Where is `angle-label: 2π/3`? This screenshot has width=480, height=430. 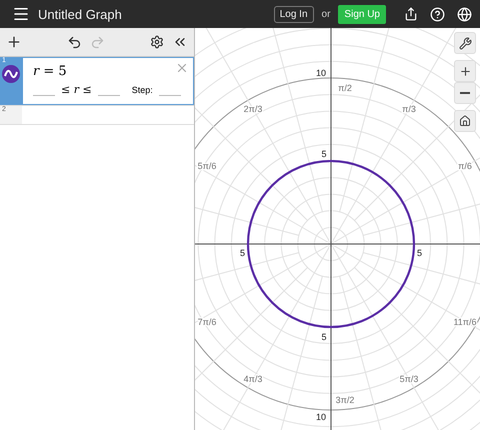 angle-label: 2π/3 is located at coordinates (253, 109).